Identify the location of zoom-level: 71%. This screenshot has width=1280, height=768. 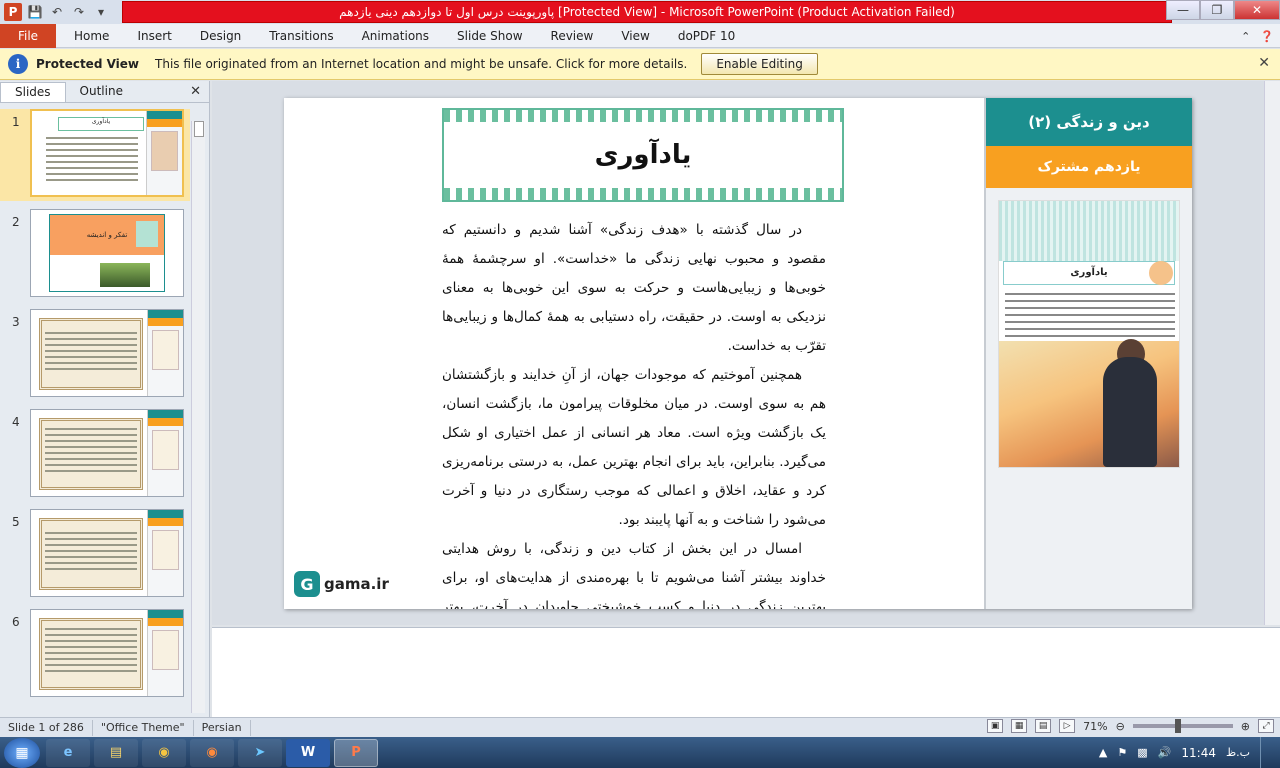
(1095, 726).